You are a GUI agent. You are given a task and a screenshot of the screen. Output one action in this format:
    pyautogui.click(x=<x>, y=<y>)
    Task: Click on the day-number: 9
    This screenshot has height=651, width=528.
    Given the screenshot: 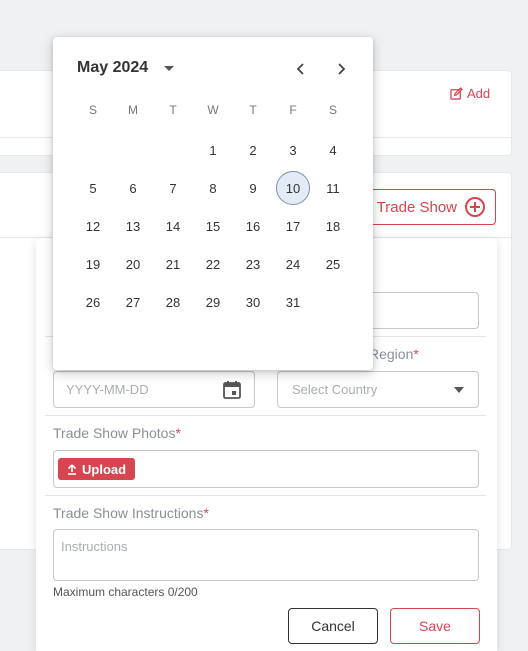 What is the action you would take?
    pyautogui.click(x=253, y=188)
    